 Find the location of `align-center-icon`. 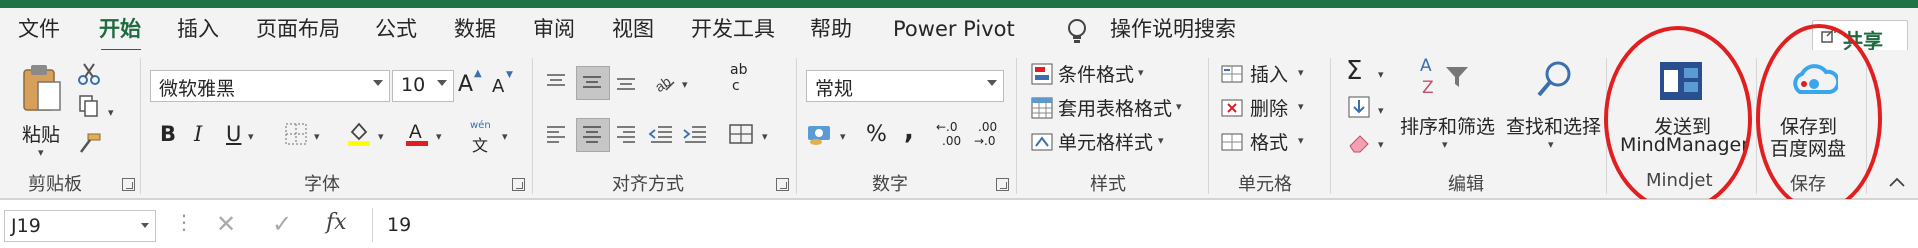

align-center-icon is located at coordinates (592, 134).